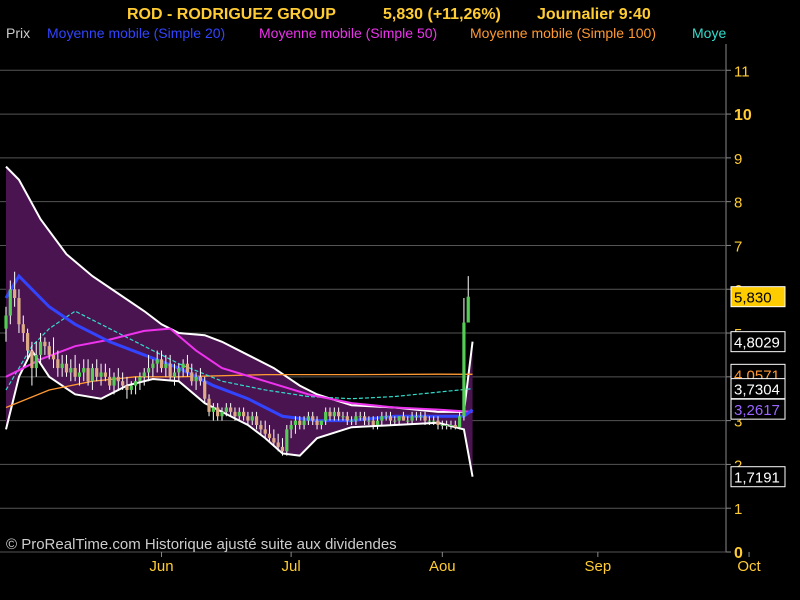 This screenshot has width=800, height=600. What do you see at coordinates (738, 159) in the screenshot?
I see `y-tick-label-9: 9` at bounding box center [738, 159].